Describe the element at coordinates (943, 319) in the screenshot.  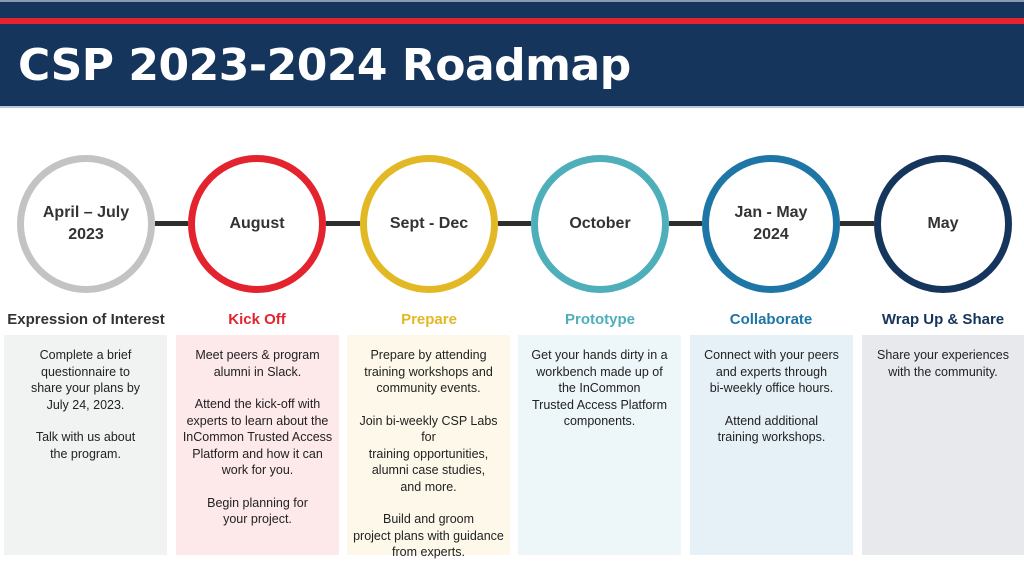
I see `stage-title: Wrap Up & Share` at that location.